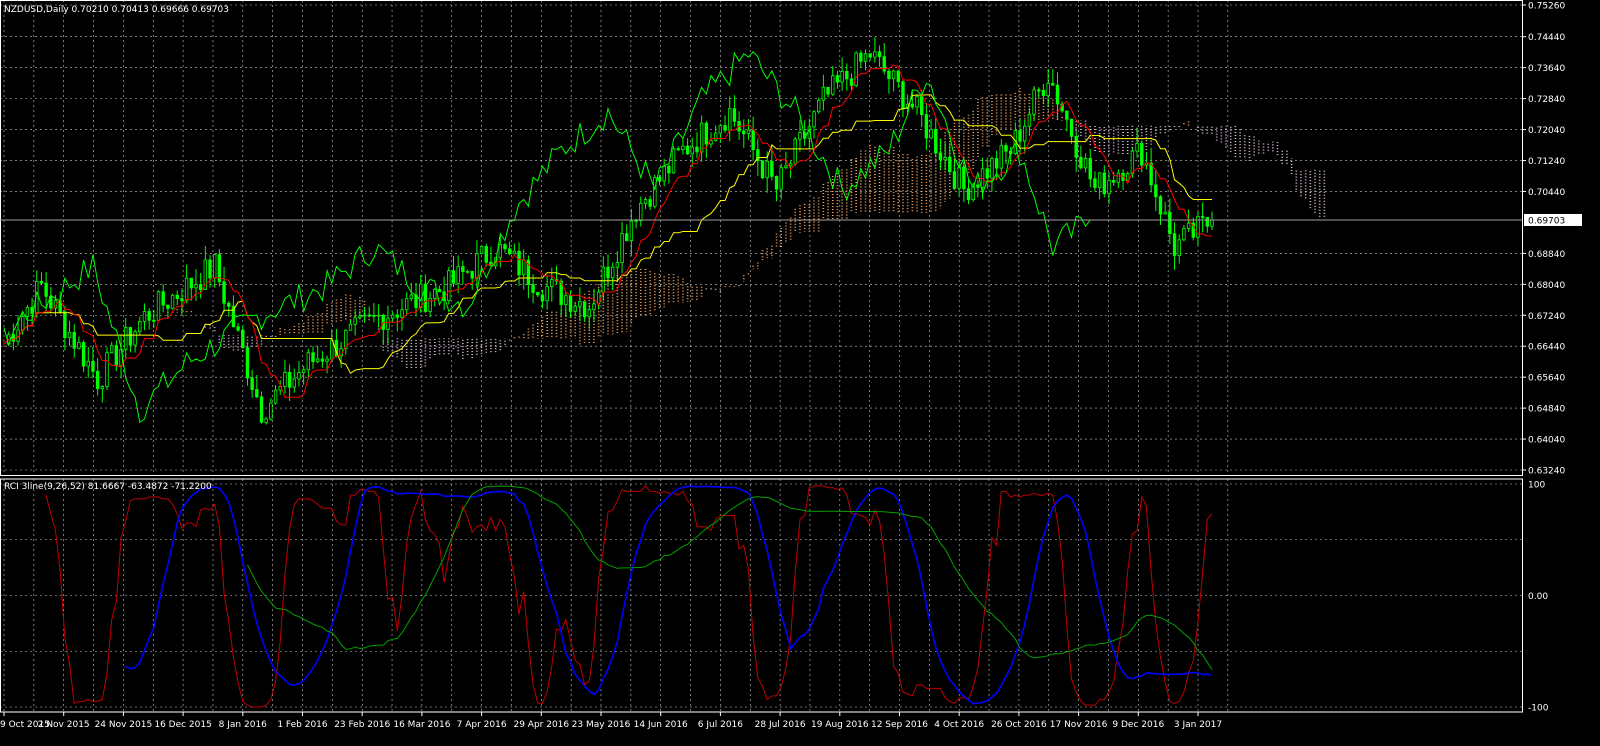 This screenshot has height=746, width=1600. Describe the element at coordinates (1546, 221) in the screenshot. I see `current-price-label: 0.69703` at that location.